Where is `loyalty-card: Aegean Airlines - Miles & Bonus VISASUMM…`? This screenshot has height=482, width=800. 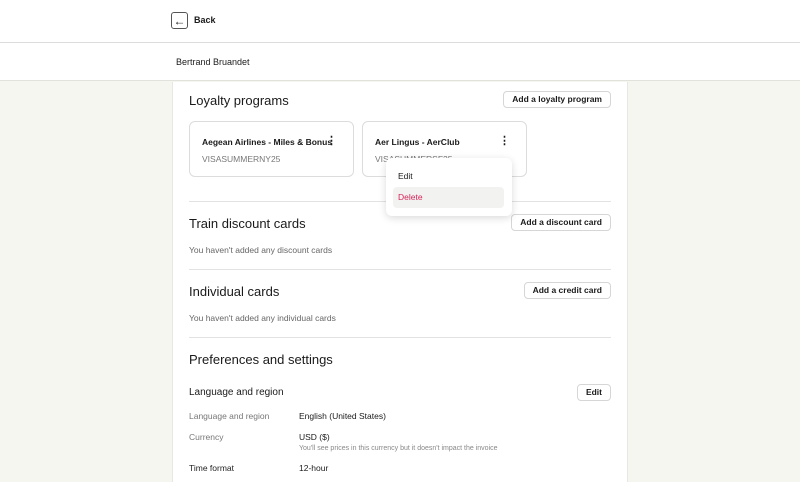 loyalty-card: Aegean Airlines - Miles & Bonus VISASUMM… is located at coordinates (271, 149).